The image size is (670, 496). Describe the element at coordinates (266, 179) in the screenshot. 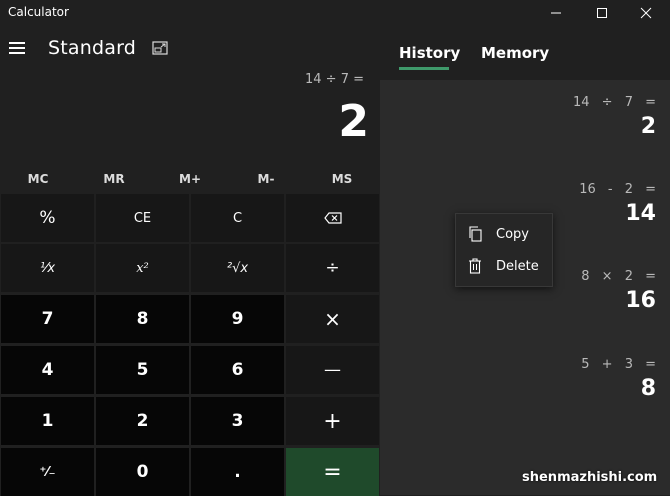

I see `memory-subtract-button: M-` at that location.